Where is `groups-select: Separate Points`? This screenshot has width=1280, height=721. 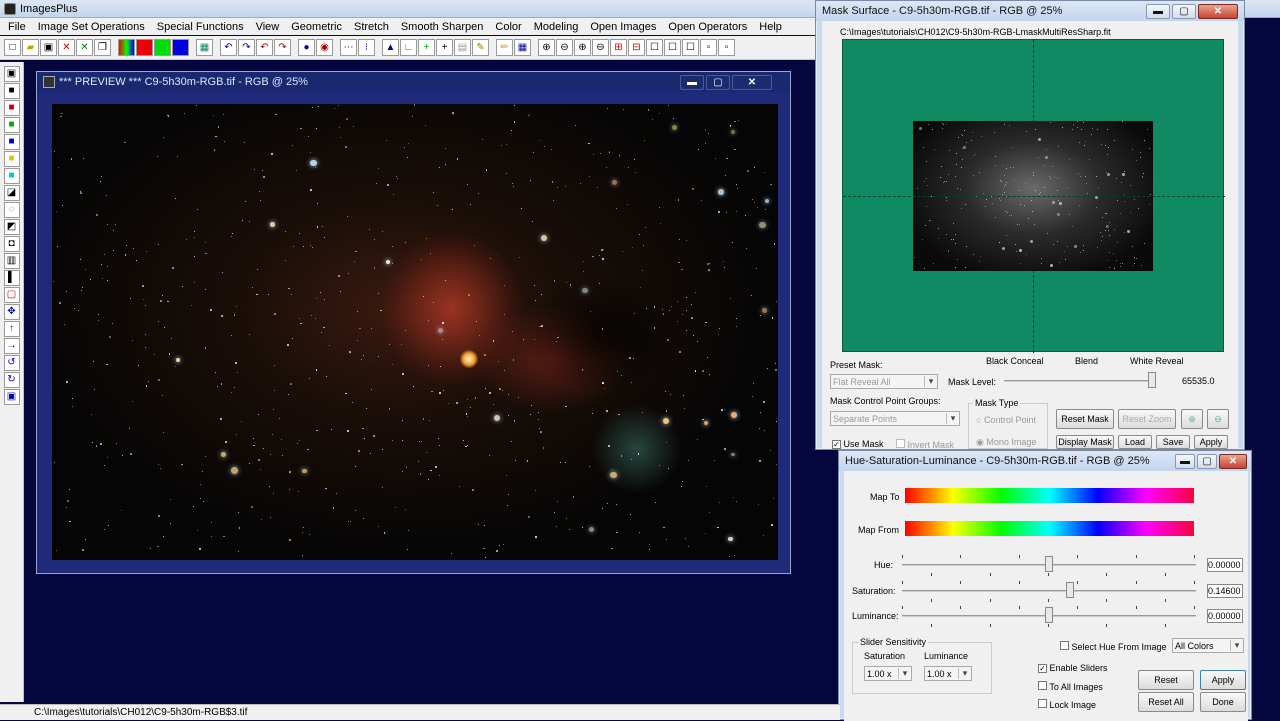
groups-select: Separate Points is located at coordinates (895, 418).